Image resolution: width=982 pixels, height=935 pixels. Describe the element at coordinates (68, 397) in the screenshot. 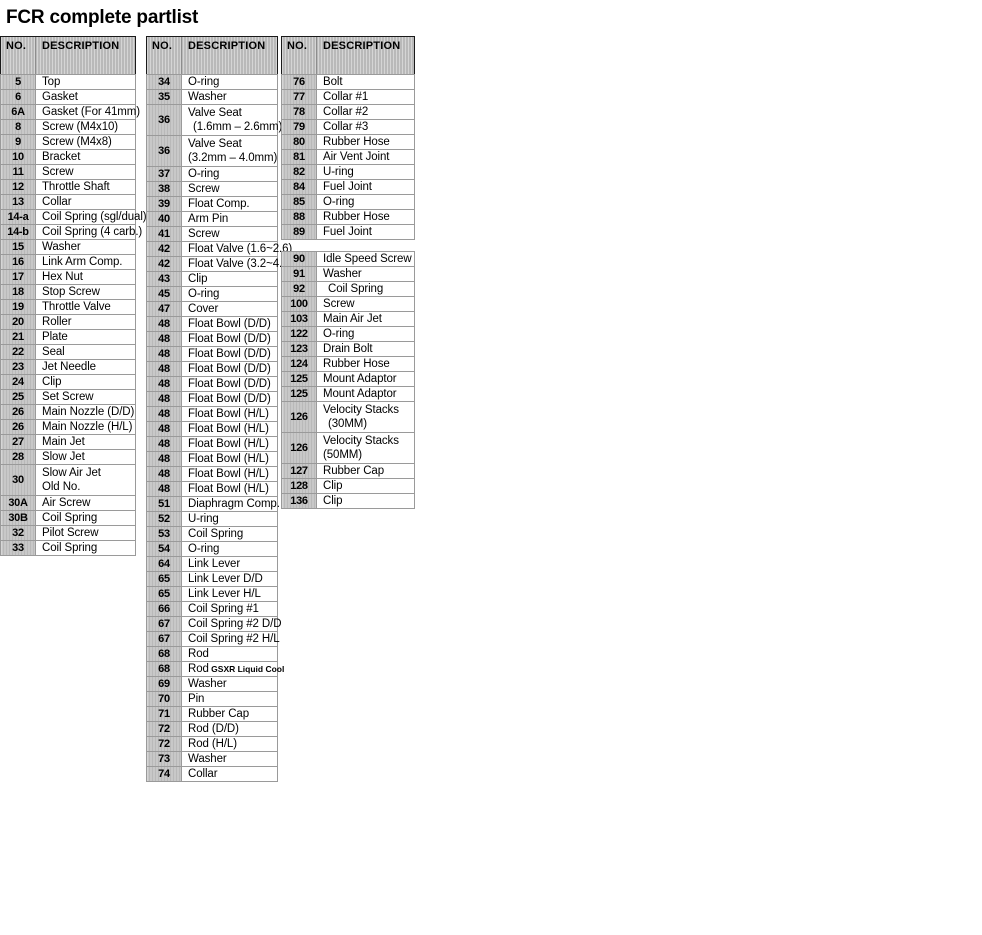

I see `table-row: 25 Set Screw` at that location.